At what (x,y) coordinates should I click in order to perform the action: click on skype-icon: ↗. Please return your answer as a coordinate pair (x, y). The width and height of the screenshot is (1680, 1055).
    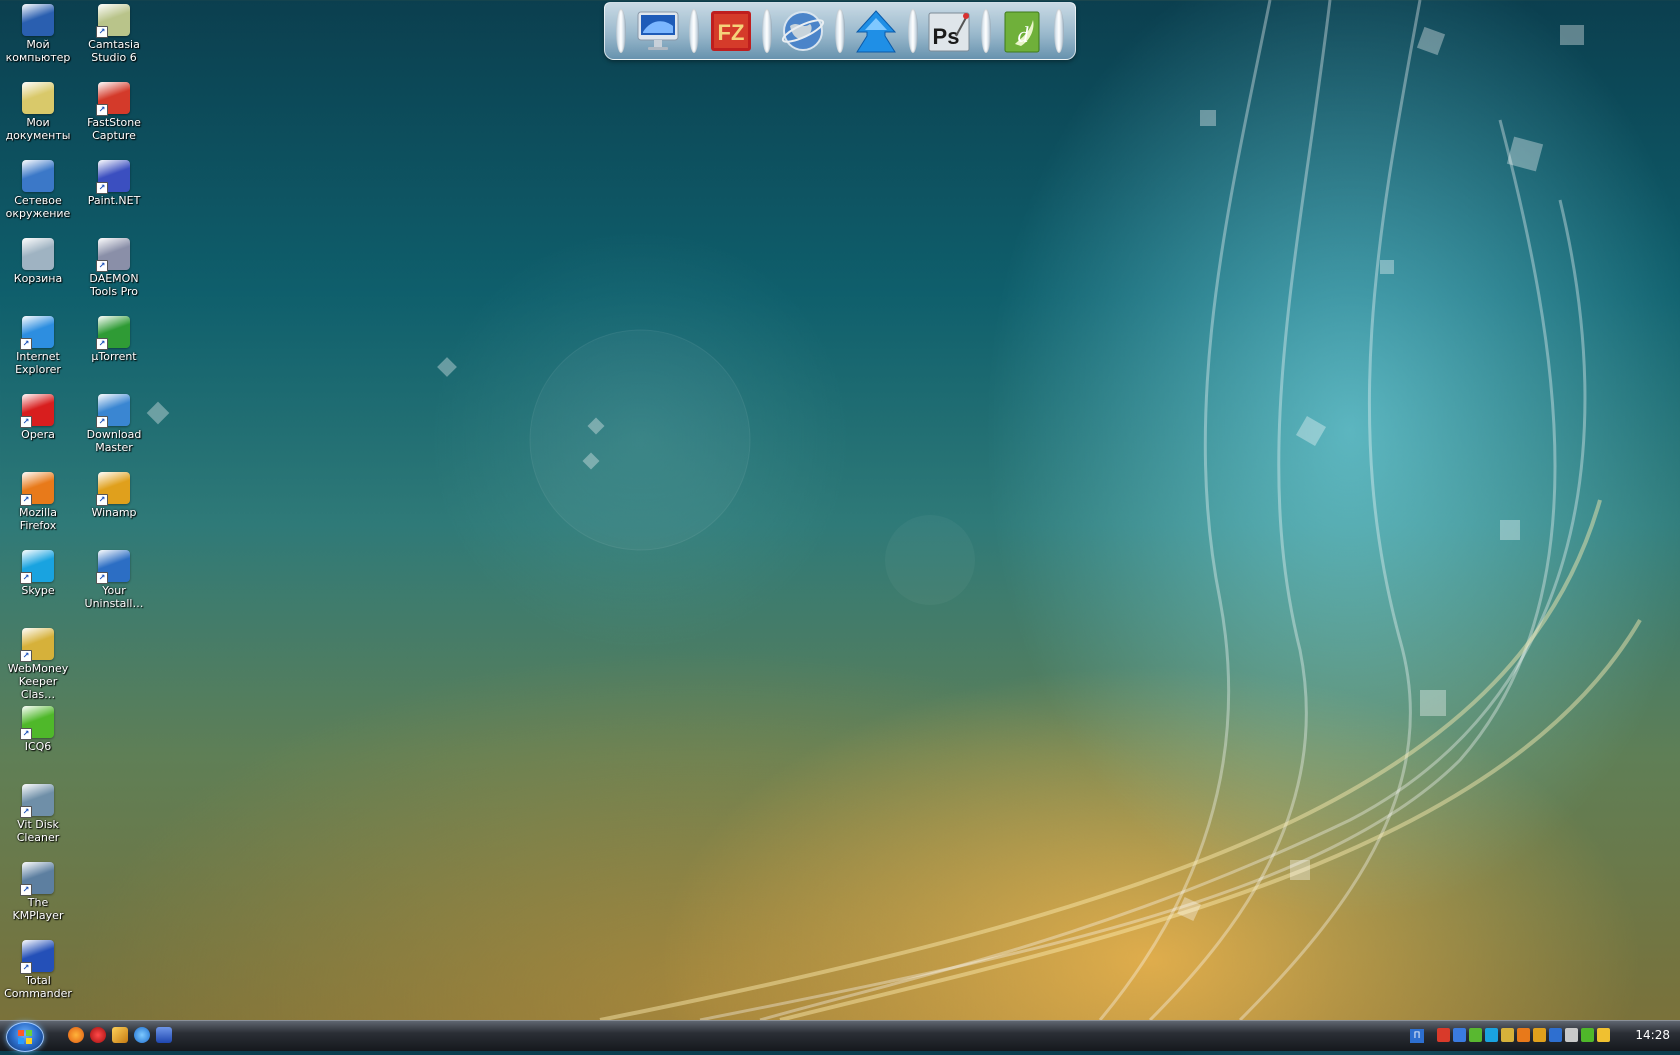
    Looking at the image, I should click on (37, 567).